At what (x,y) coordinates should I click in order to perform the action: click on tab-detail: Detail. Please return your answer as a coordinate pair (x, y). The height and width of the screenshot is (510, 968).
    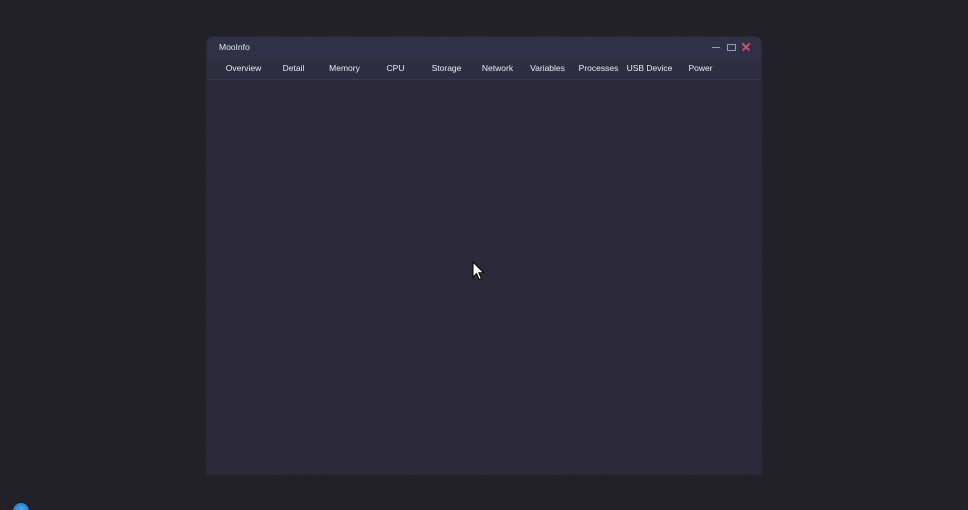
    Looking at the image, I should click on (293, 68).